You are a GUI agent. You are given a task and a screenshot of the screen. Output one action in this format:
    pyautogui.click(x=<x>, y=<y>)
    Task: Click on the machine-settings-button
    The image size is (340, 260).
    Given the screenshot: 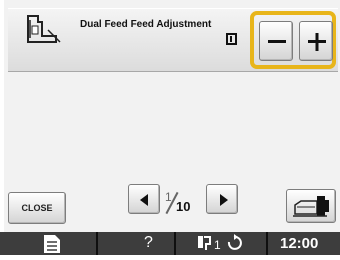 What is the action you would take?
    pyautogui.click(x=311, y=206)
    